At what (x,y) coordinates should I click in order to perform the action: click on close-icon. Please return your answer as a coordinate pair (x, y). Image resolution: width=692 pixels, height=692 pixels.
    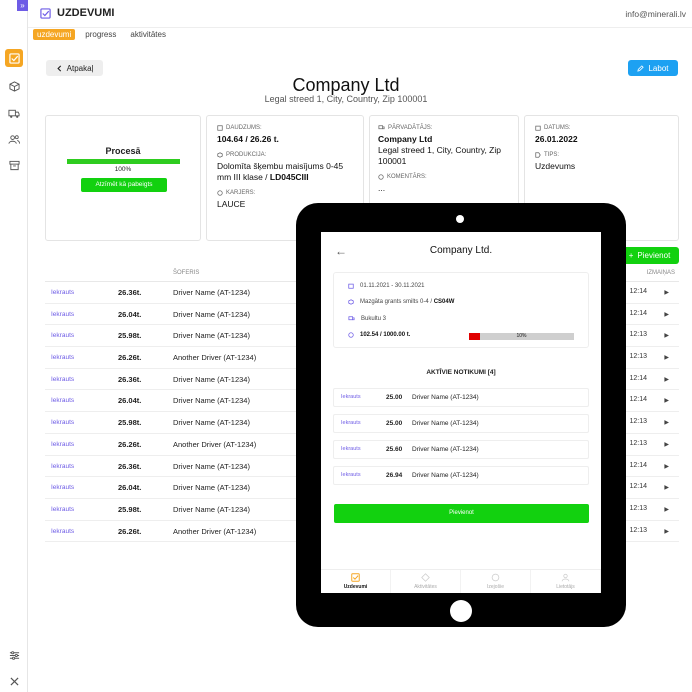
    Looking at the image, I should click on (14, 681).